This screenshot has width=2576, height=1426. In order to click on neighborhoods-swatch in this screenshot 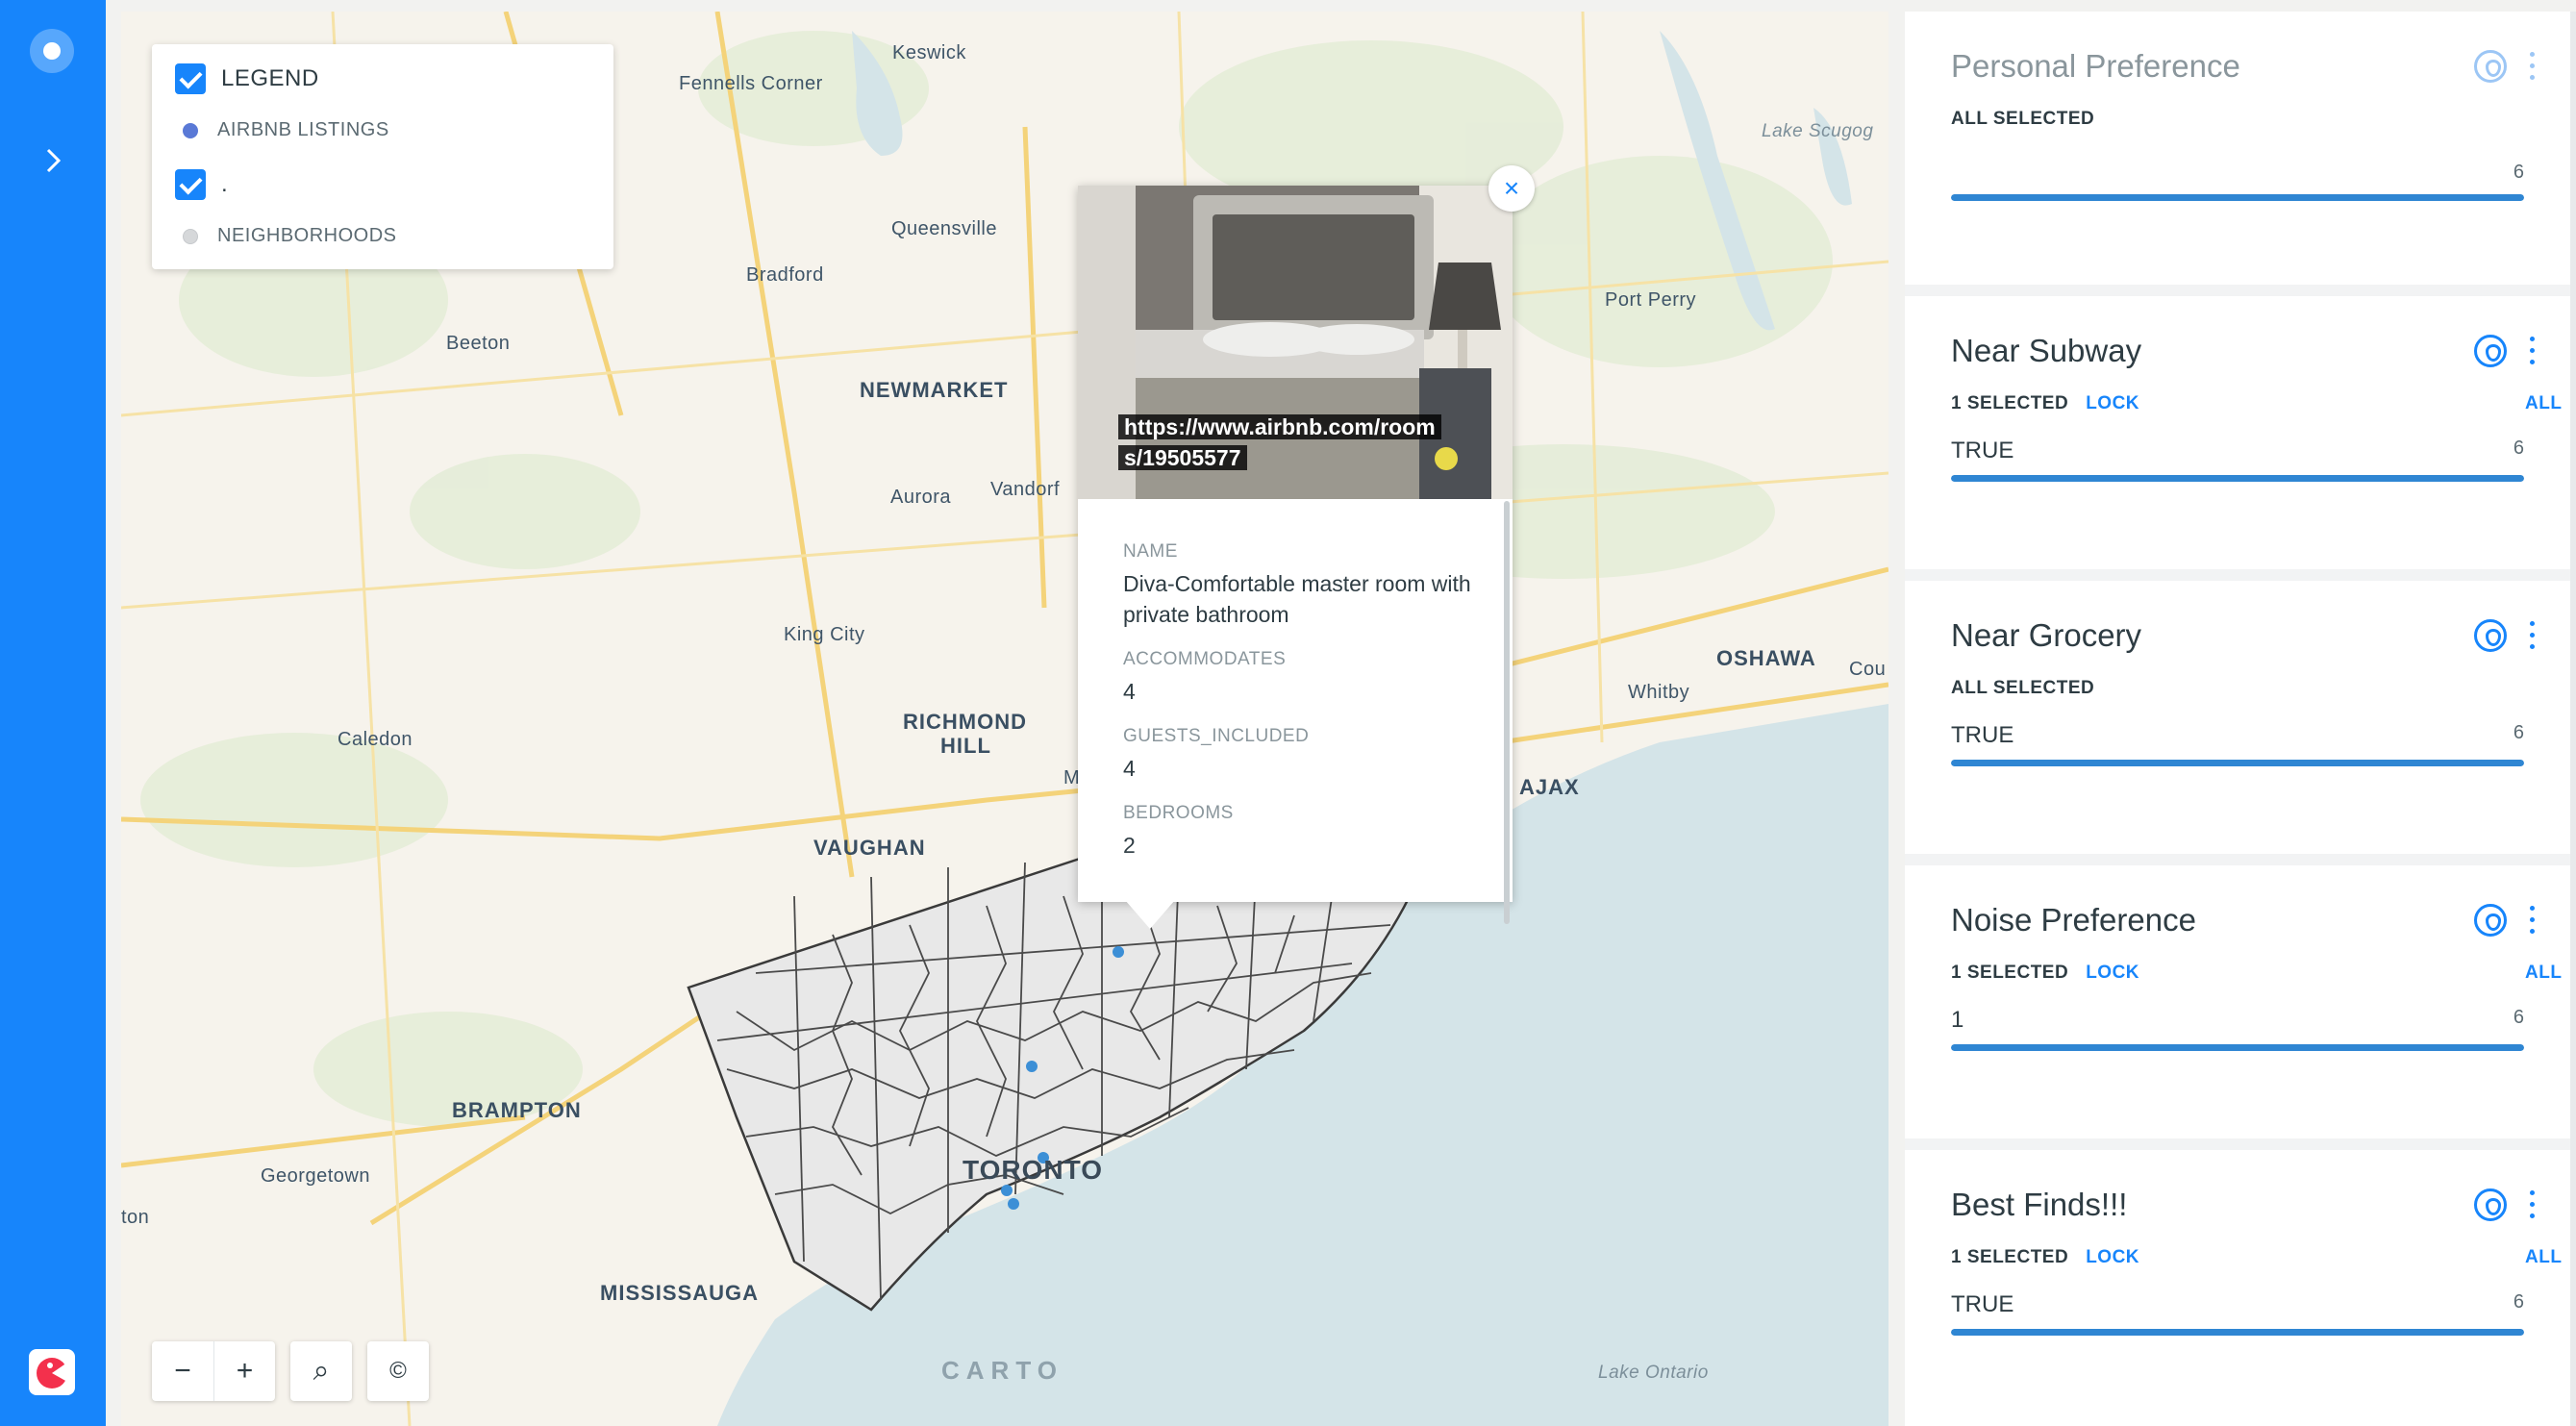, I will do `click(190, 236)`.